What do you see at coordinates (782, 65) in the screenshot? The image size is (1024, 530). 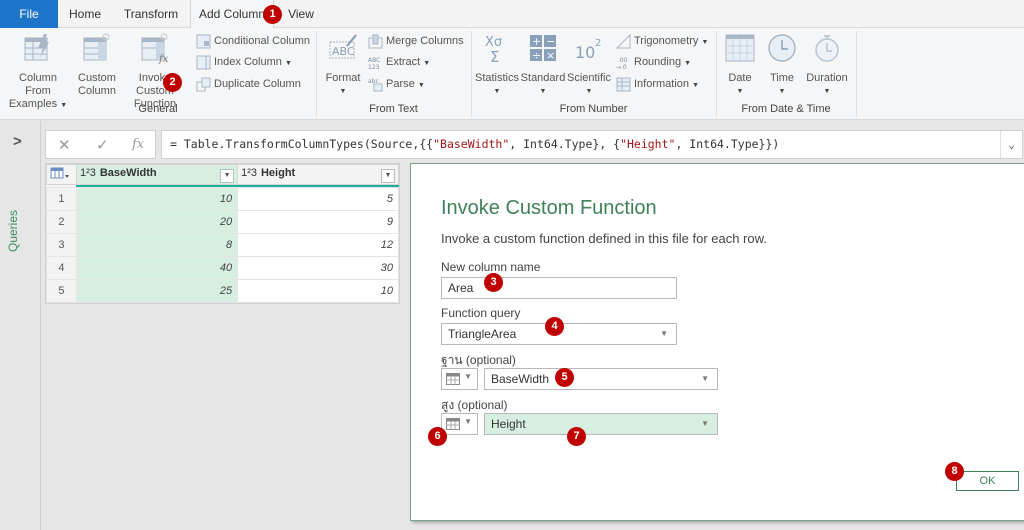 I see `time-button: Time ▼` at bounding box center [782, 65].